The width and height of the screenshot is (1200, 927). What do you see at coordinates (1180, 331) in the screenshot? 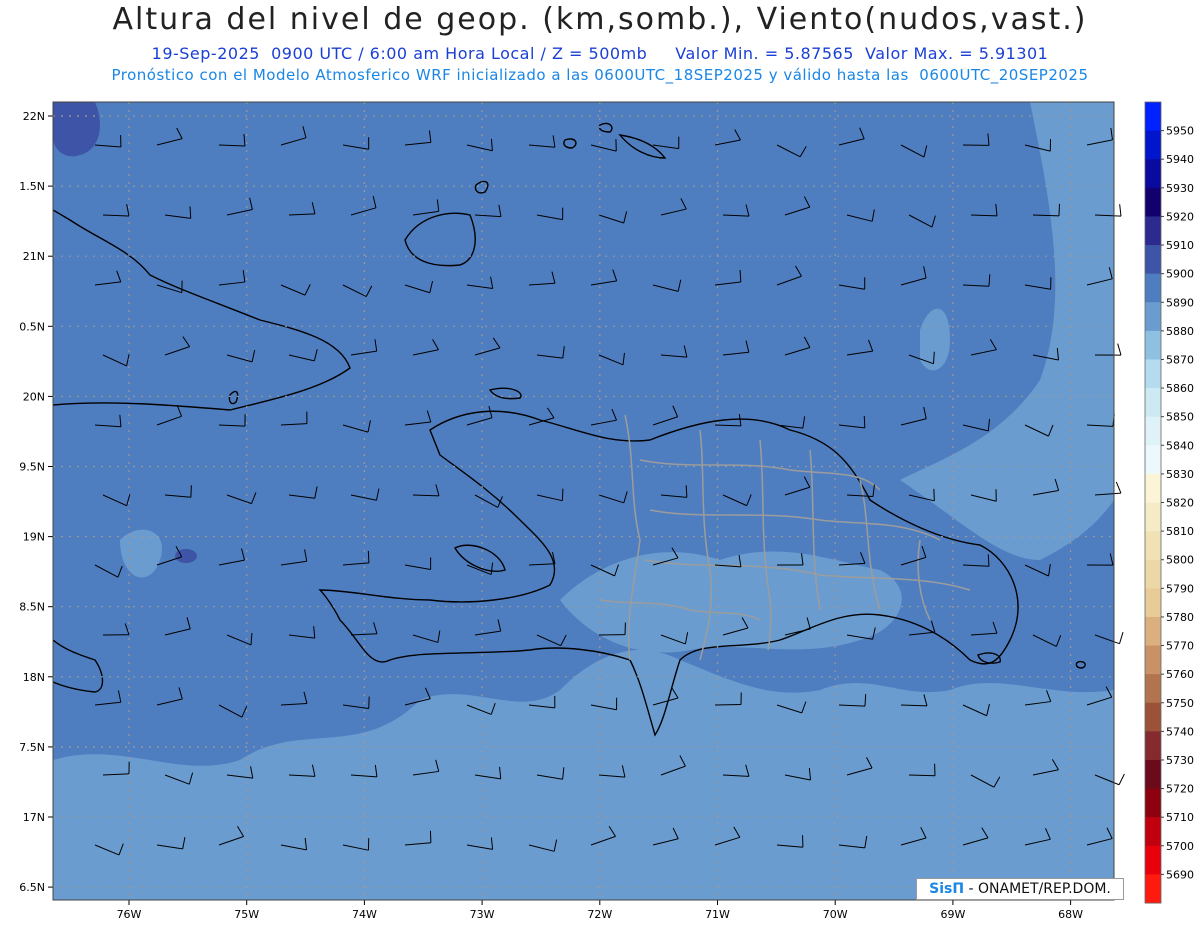
I see `colorbar-label: 5880` at bounding box center [1180, 331].